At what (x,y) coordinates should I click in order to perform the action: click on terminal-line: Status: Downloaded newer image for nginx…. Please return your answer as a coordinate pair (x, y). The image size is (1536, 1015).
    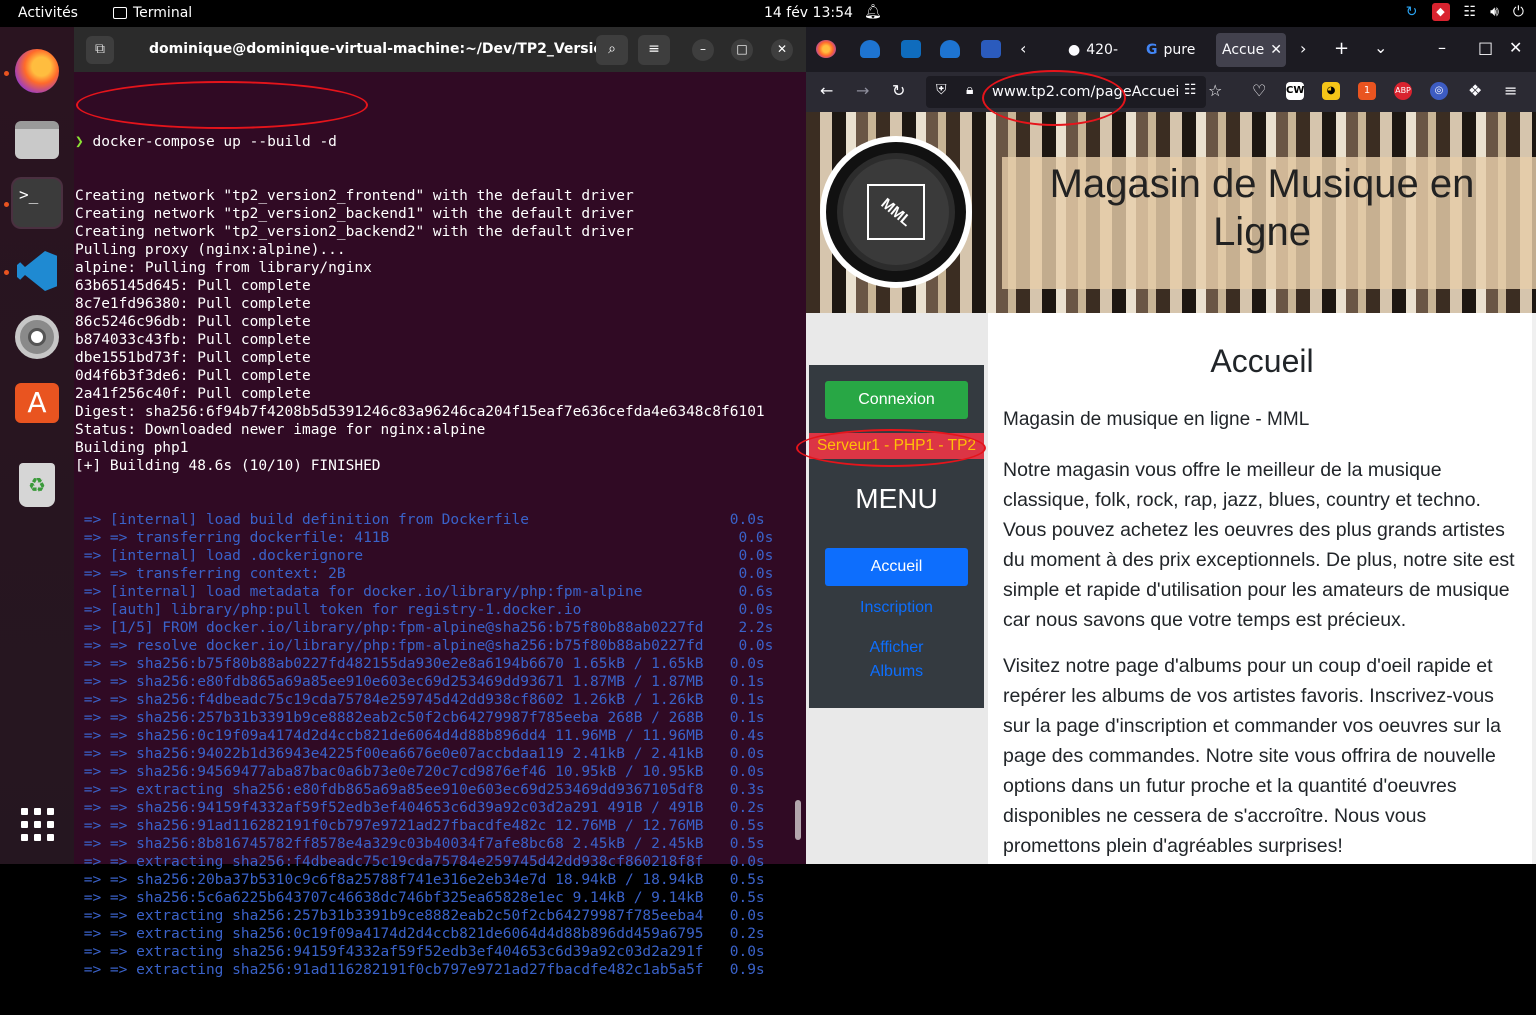
    Looking at the image, I should click on (280, 430).